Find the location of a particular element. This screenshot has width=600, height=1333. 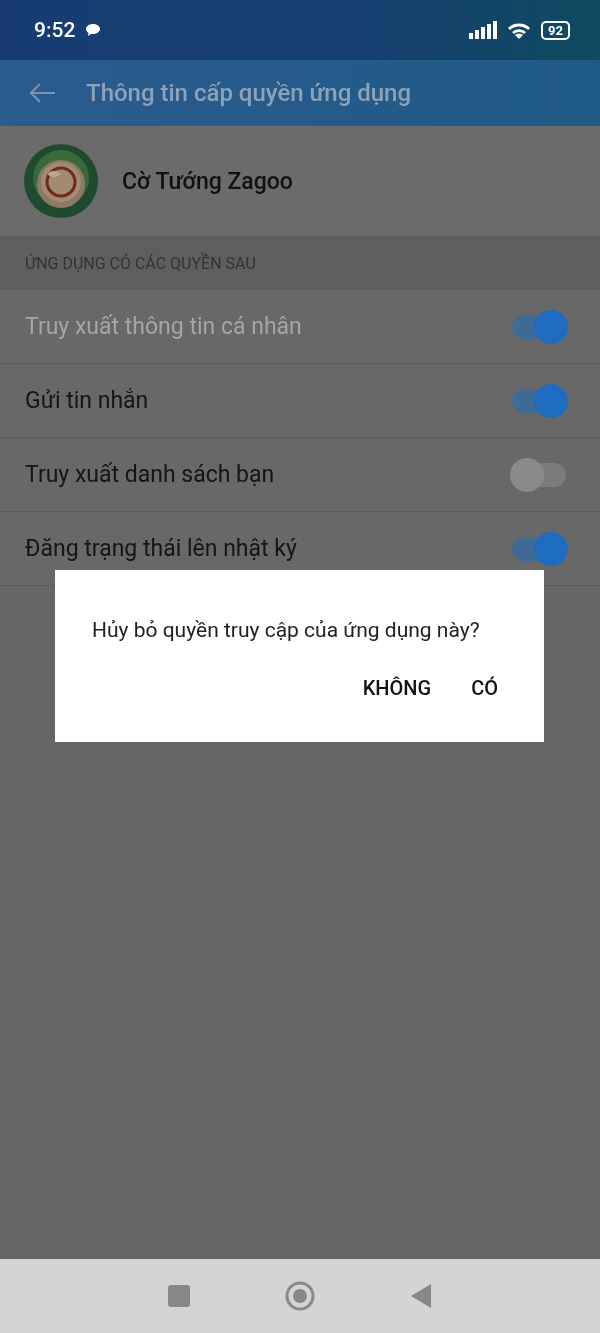

permission-label: Truy xuất danh sách bạn is located at coordinates (150, 474).